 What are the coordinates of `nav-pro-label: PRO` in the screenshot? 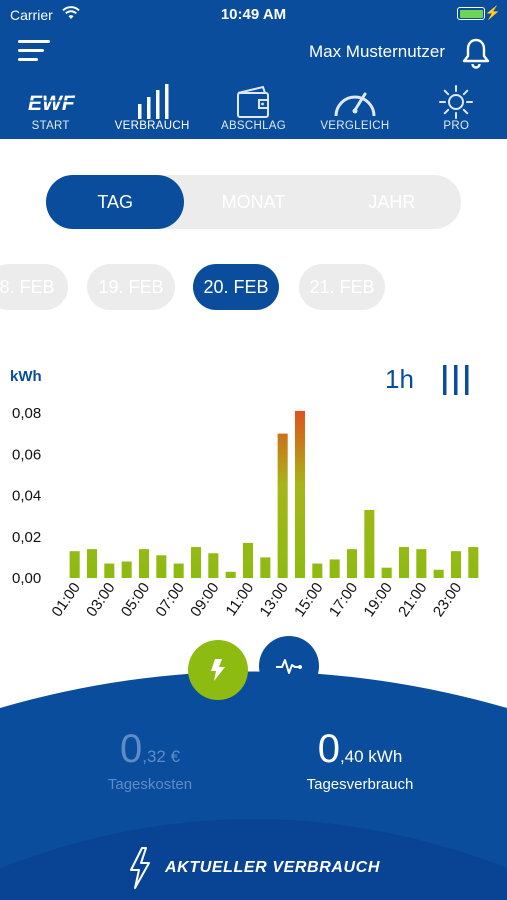 It's located at (456, 126).